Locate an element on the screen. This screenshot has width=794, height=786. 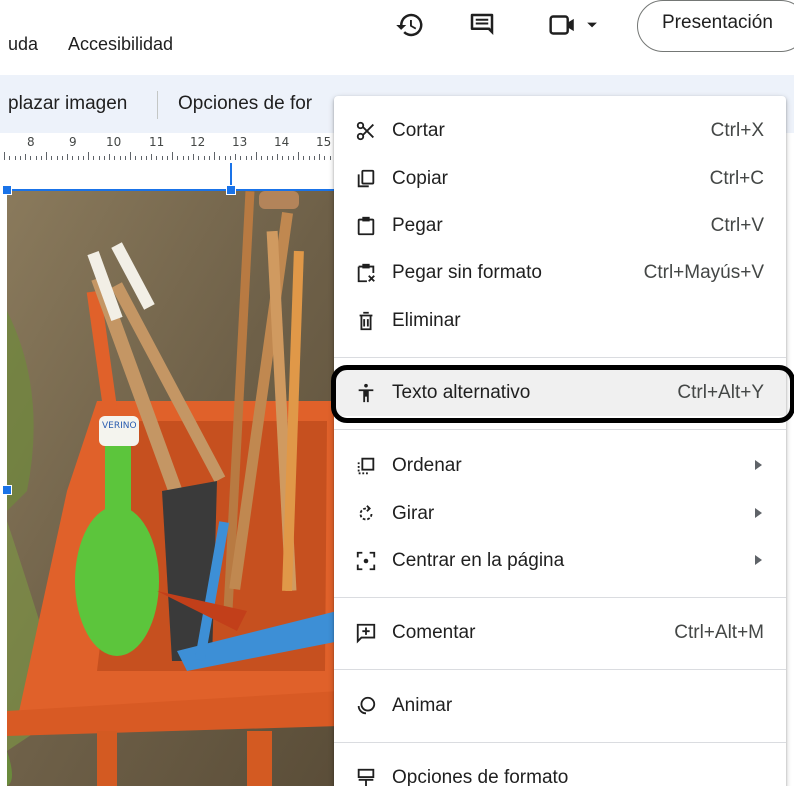
canvas-margin is located at coordinates (170, 177).